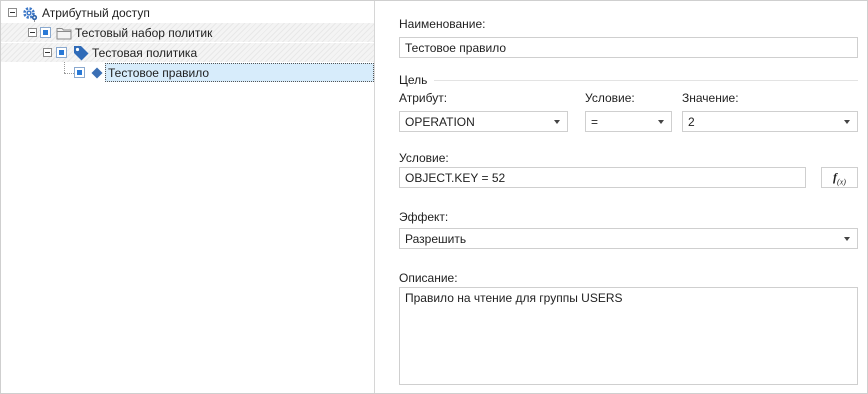 The width and height of the screenshot is (868, 394). What do you see at coordinates (424, 158) in the screenshot?
I see `condition-label: Условие:` at bounding box center [424, 158].